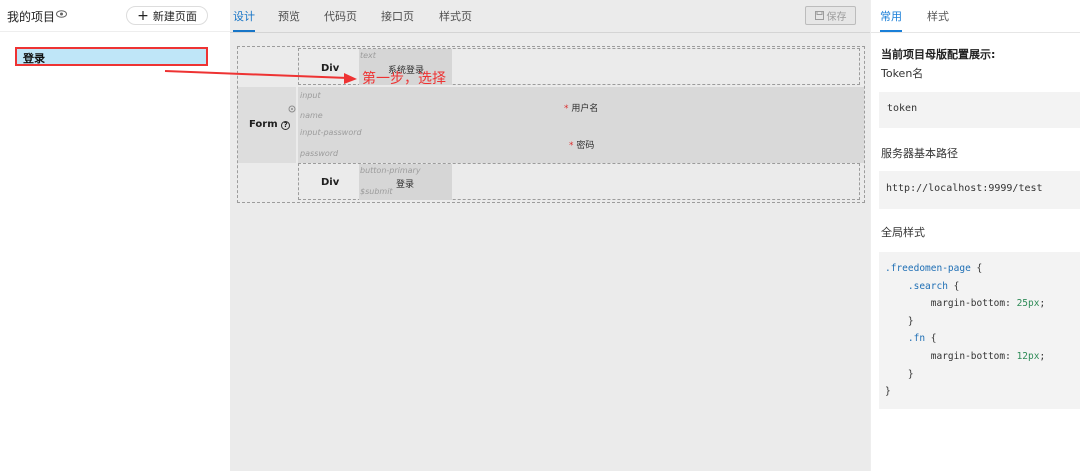 The image size is (1080, 471). What do you see at coordinates (340, 16) in the screenshot?
I see `tab-code: 代码页` at bounding box center [340, 16].